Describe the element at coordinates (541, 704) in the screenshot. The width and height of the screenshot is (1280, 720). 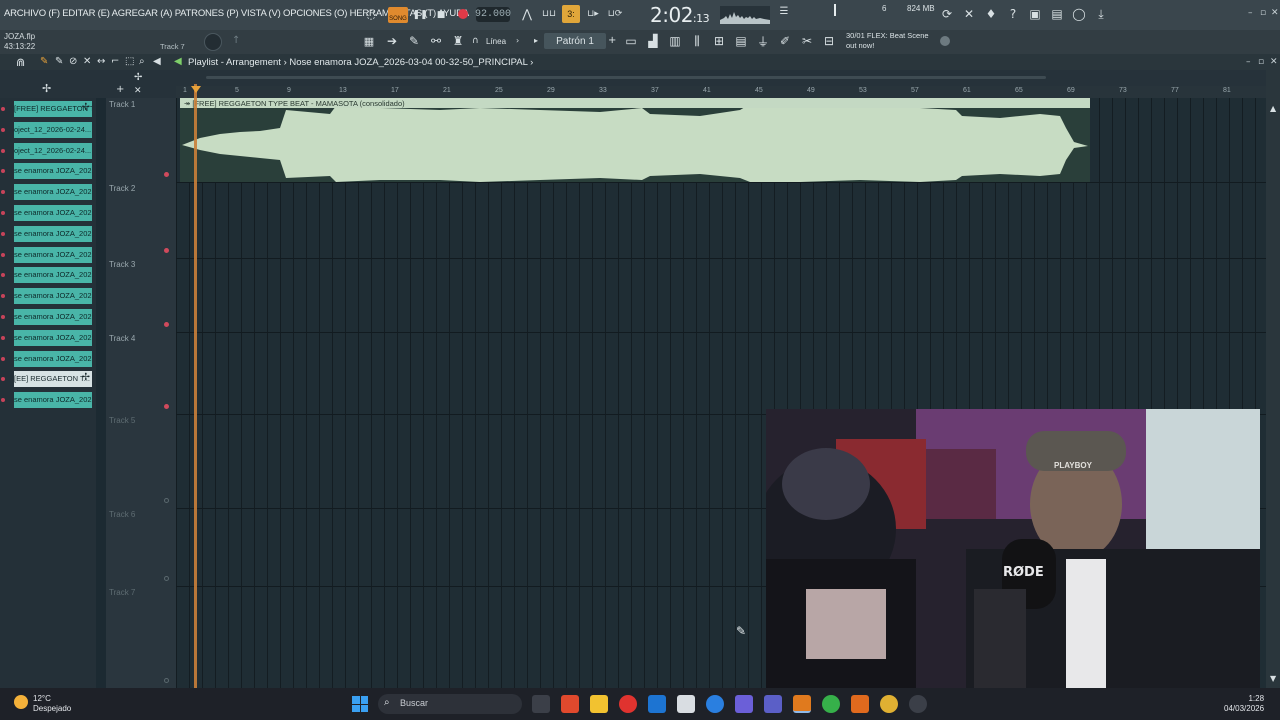
I see `task-view-icon` at that location.